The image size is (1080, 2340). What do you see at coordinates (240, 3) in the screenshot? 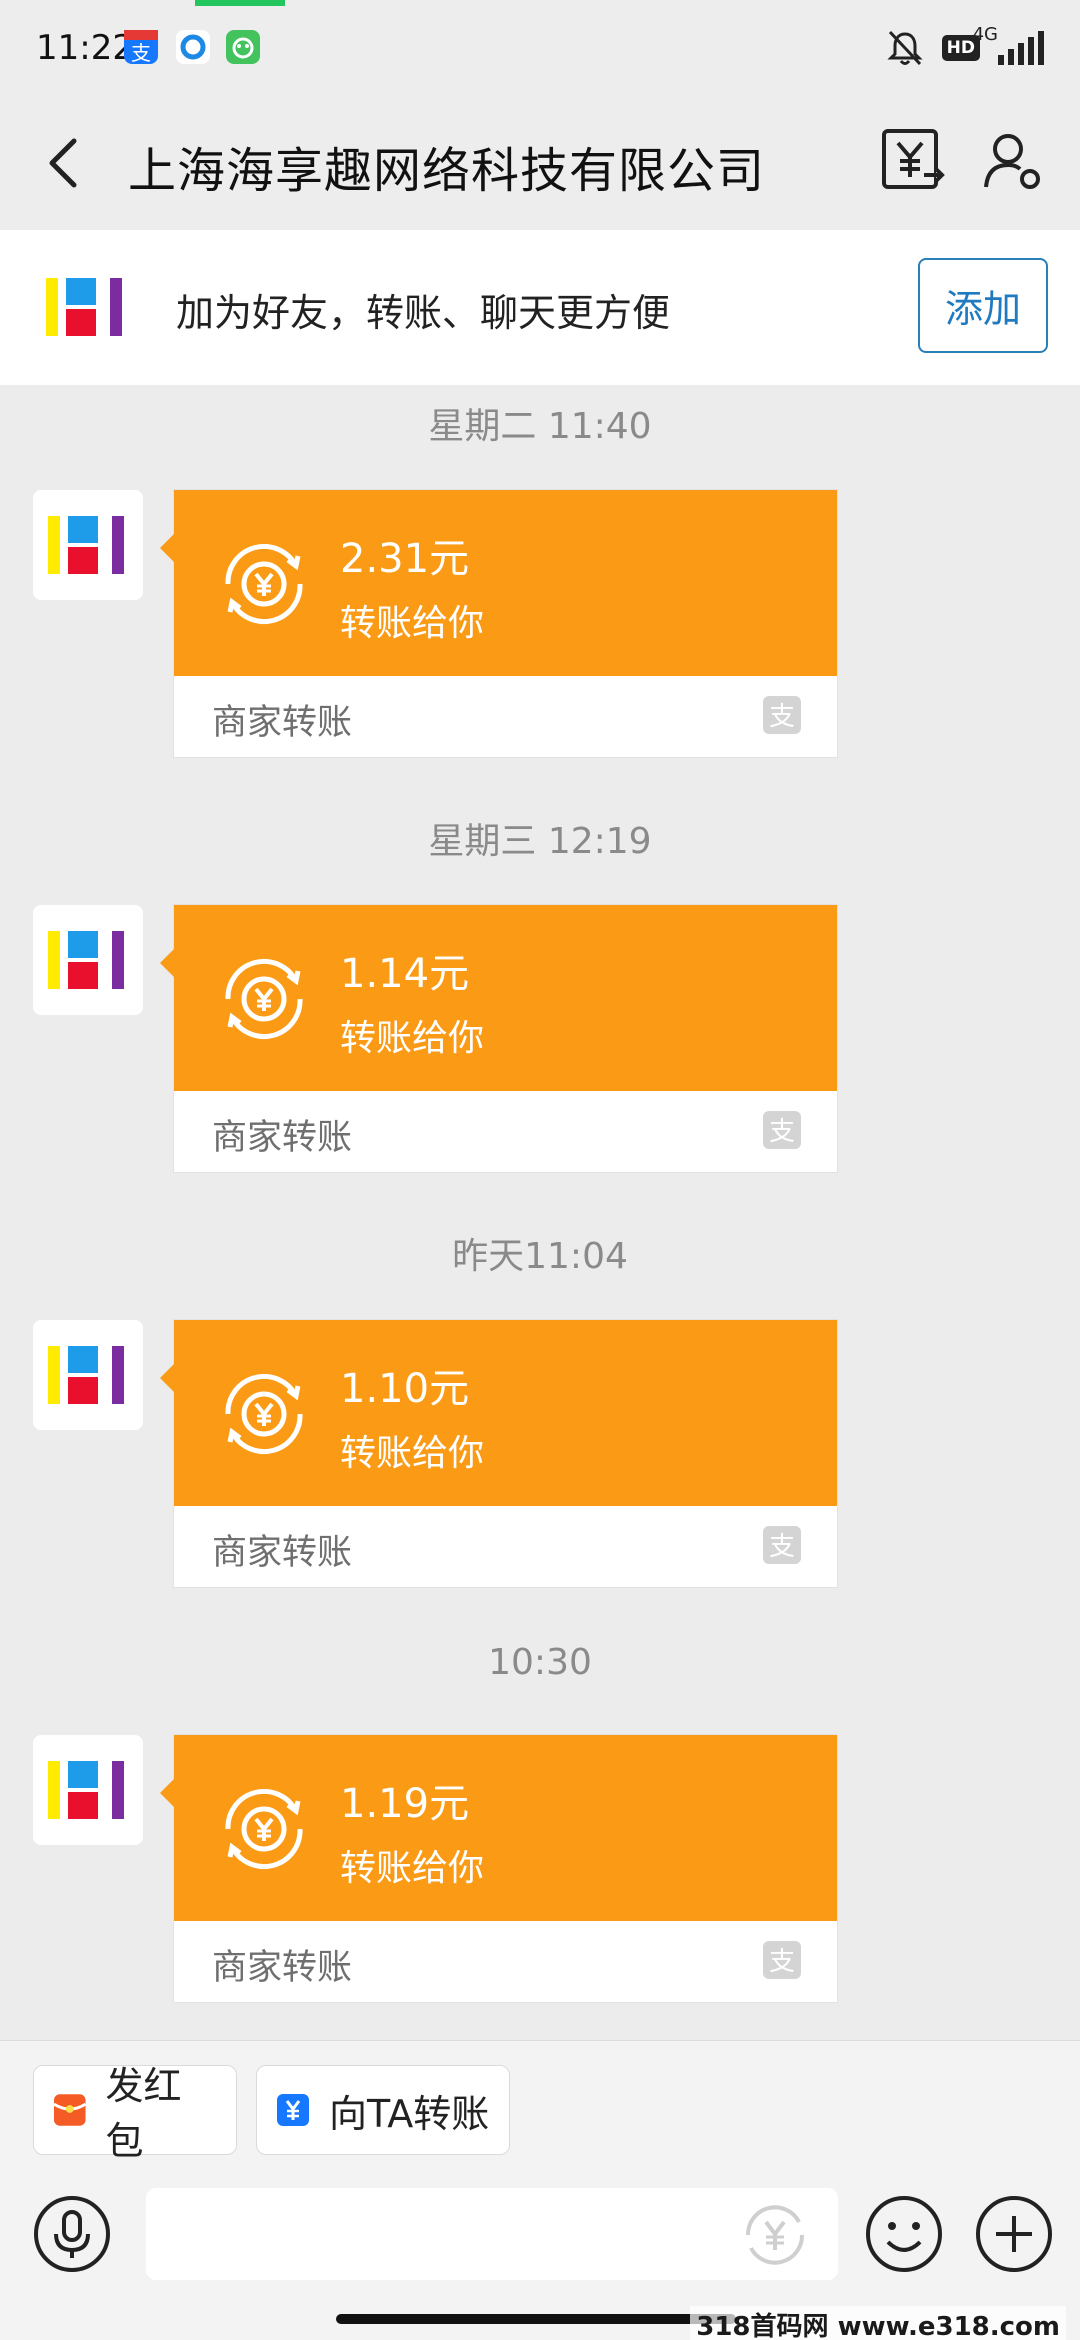
I see `status-progress` at bounding box center [240, 3].